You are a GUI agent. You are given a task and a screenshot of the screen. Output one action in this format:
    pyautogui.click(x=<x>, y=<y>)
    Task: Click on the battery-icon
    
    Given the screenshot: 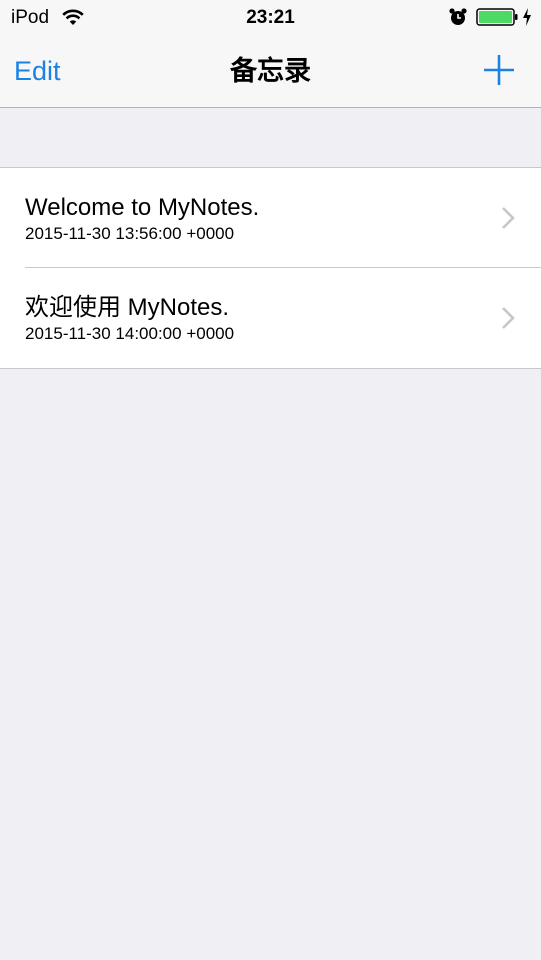 What is the action you would take?
    pyautogui.click(x=497, y=17)
    